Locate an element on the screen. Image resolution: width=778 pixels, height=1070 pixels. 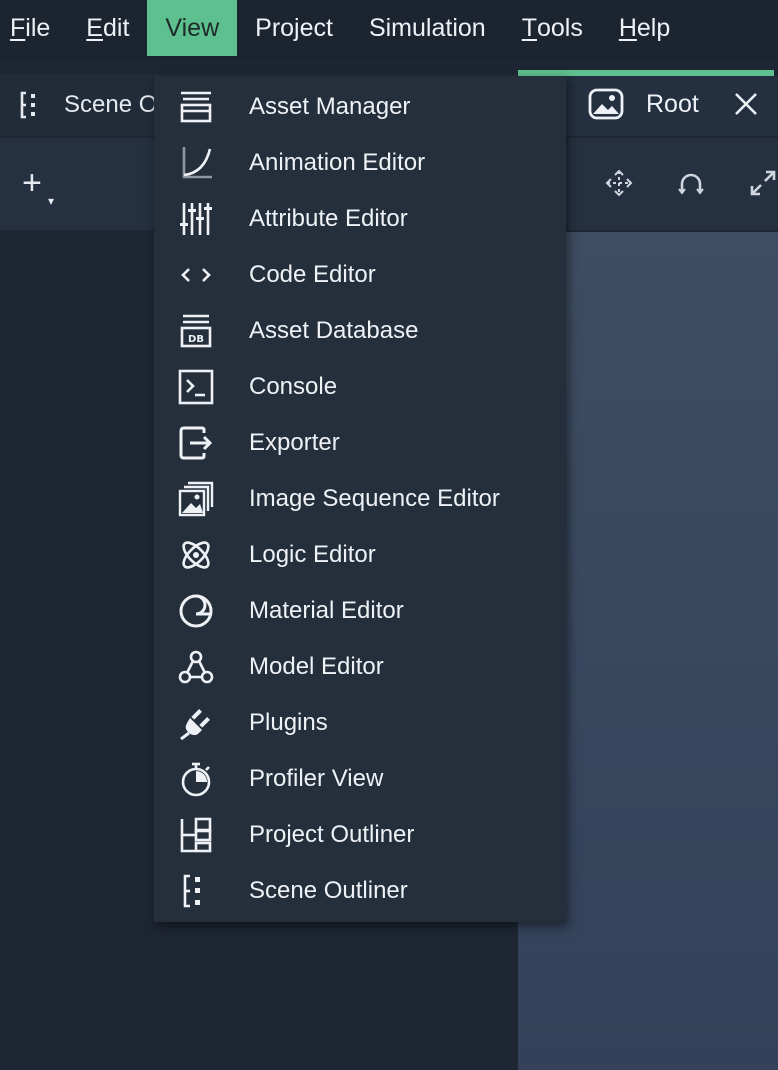
menu-simulation-label: Simulation is located at coordinates (427, 27).